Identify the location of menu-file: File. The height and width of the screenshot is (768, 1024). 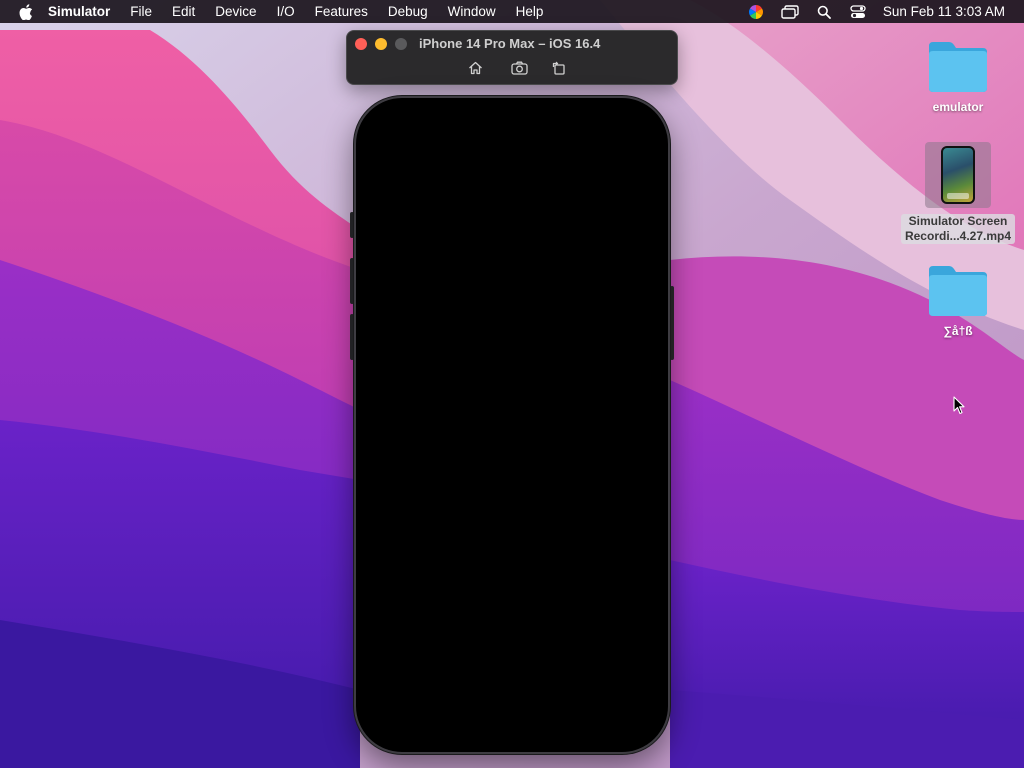
(141, 11).